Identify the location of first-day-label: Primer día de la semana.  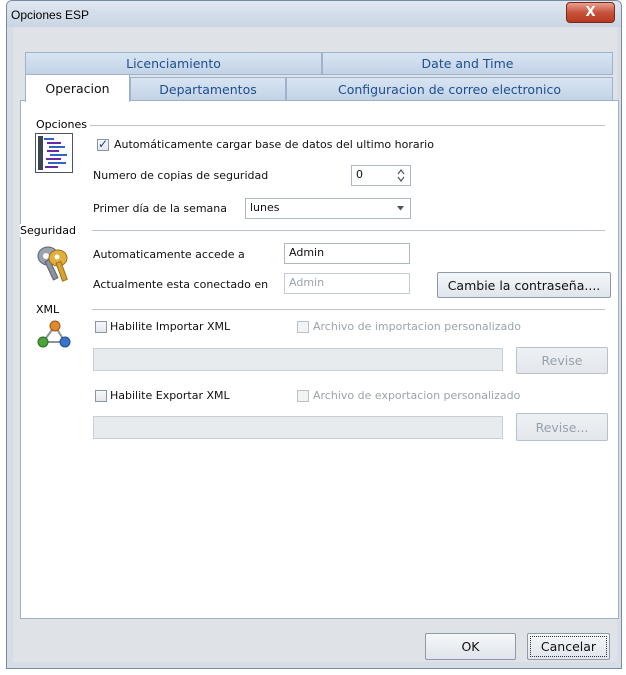
(160, 208).